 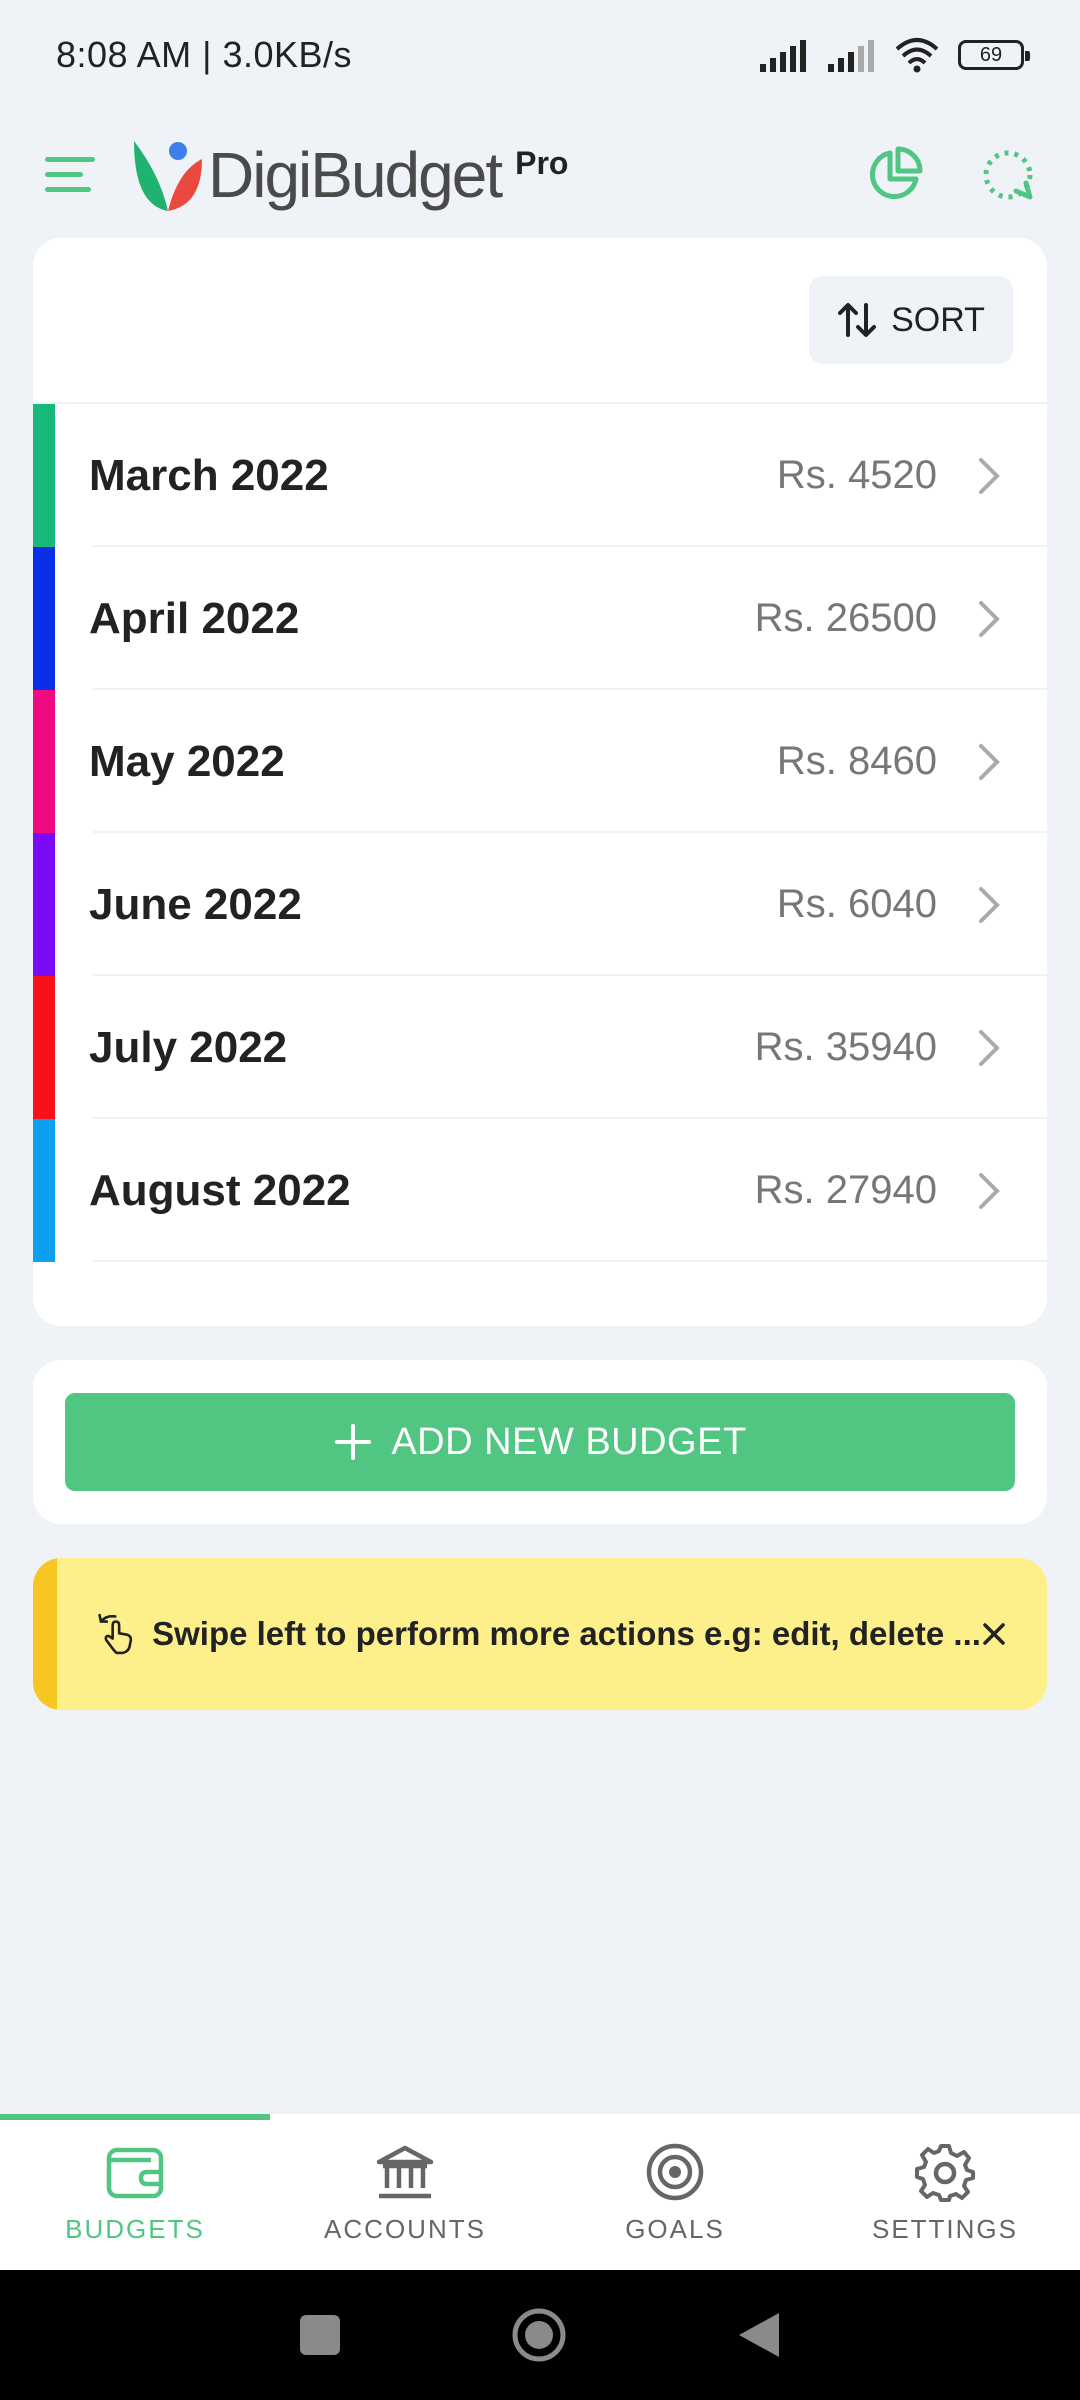 I want to click on report-button, so click(x=894, y=175).